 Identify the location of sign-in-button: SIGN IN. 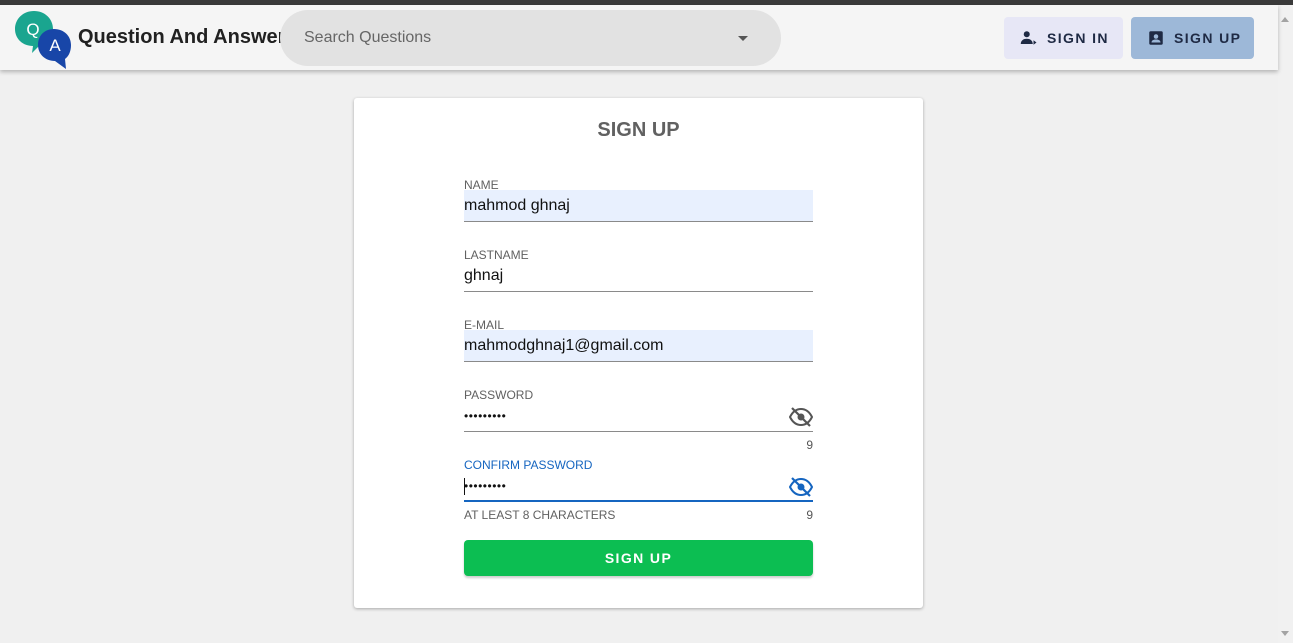
(1063, 38).